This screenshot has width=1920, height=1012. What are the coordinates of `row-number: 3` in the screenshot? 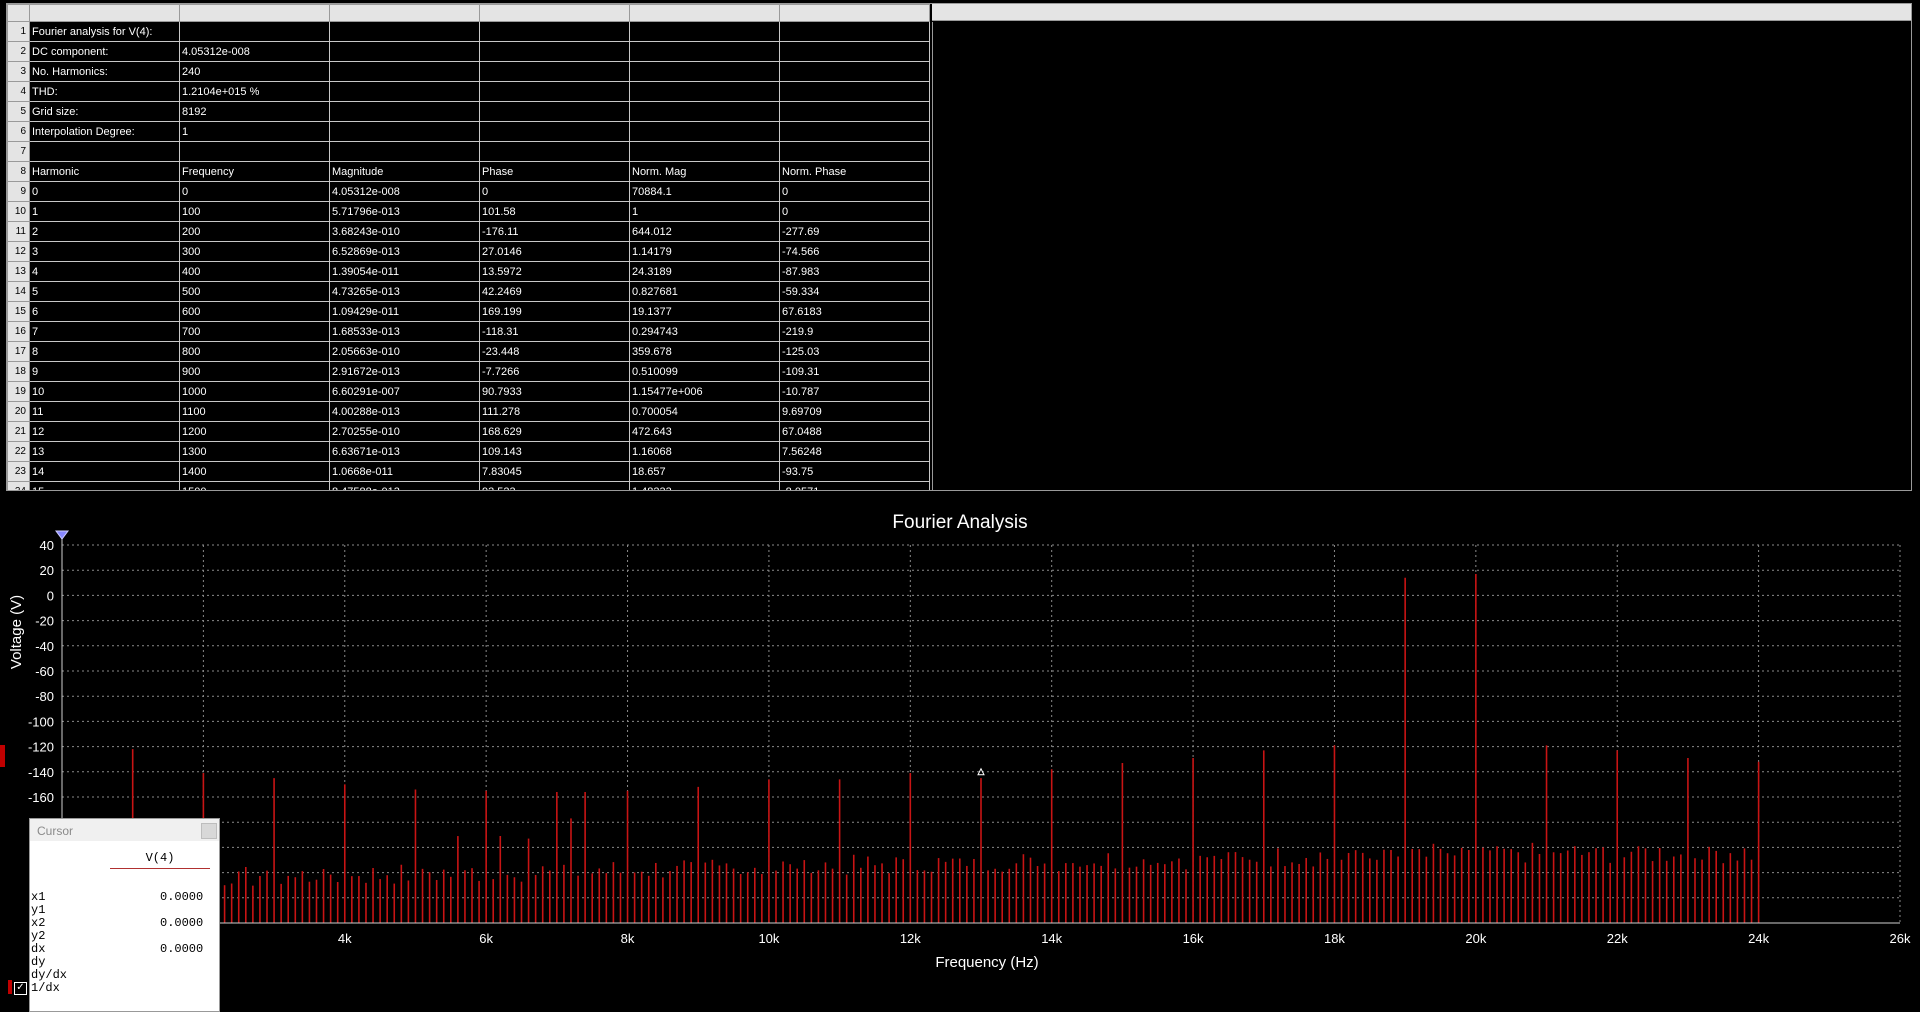 It's located at (18, 71).